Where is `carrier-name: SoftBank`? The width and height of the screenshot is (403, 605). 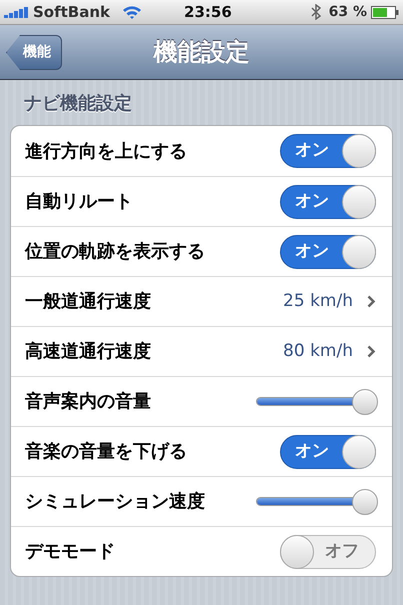
carrier-name: SoftBank is located at coordinates (71, 12).